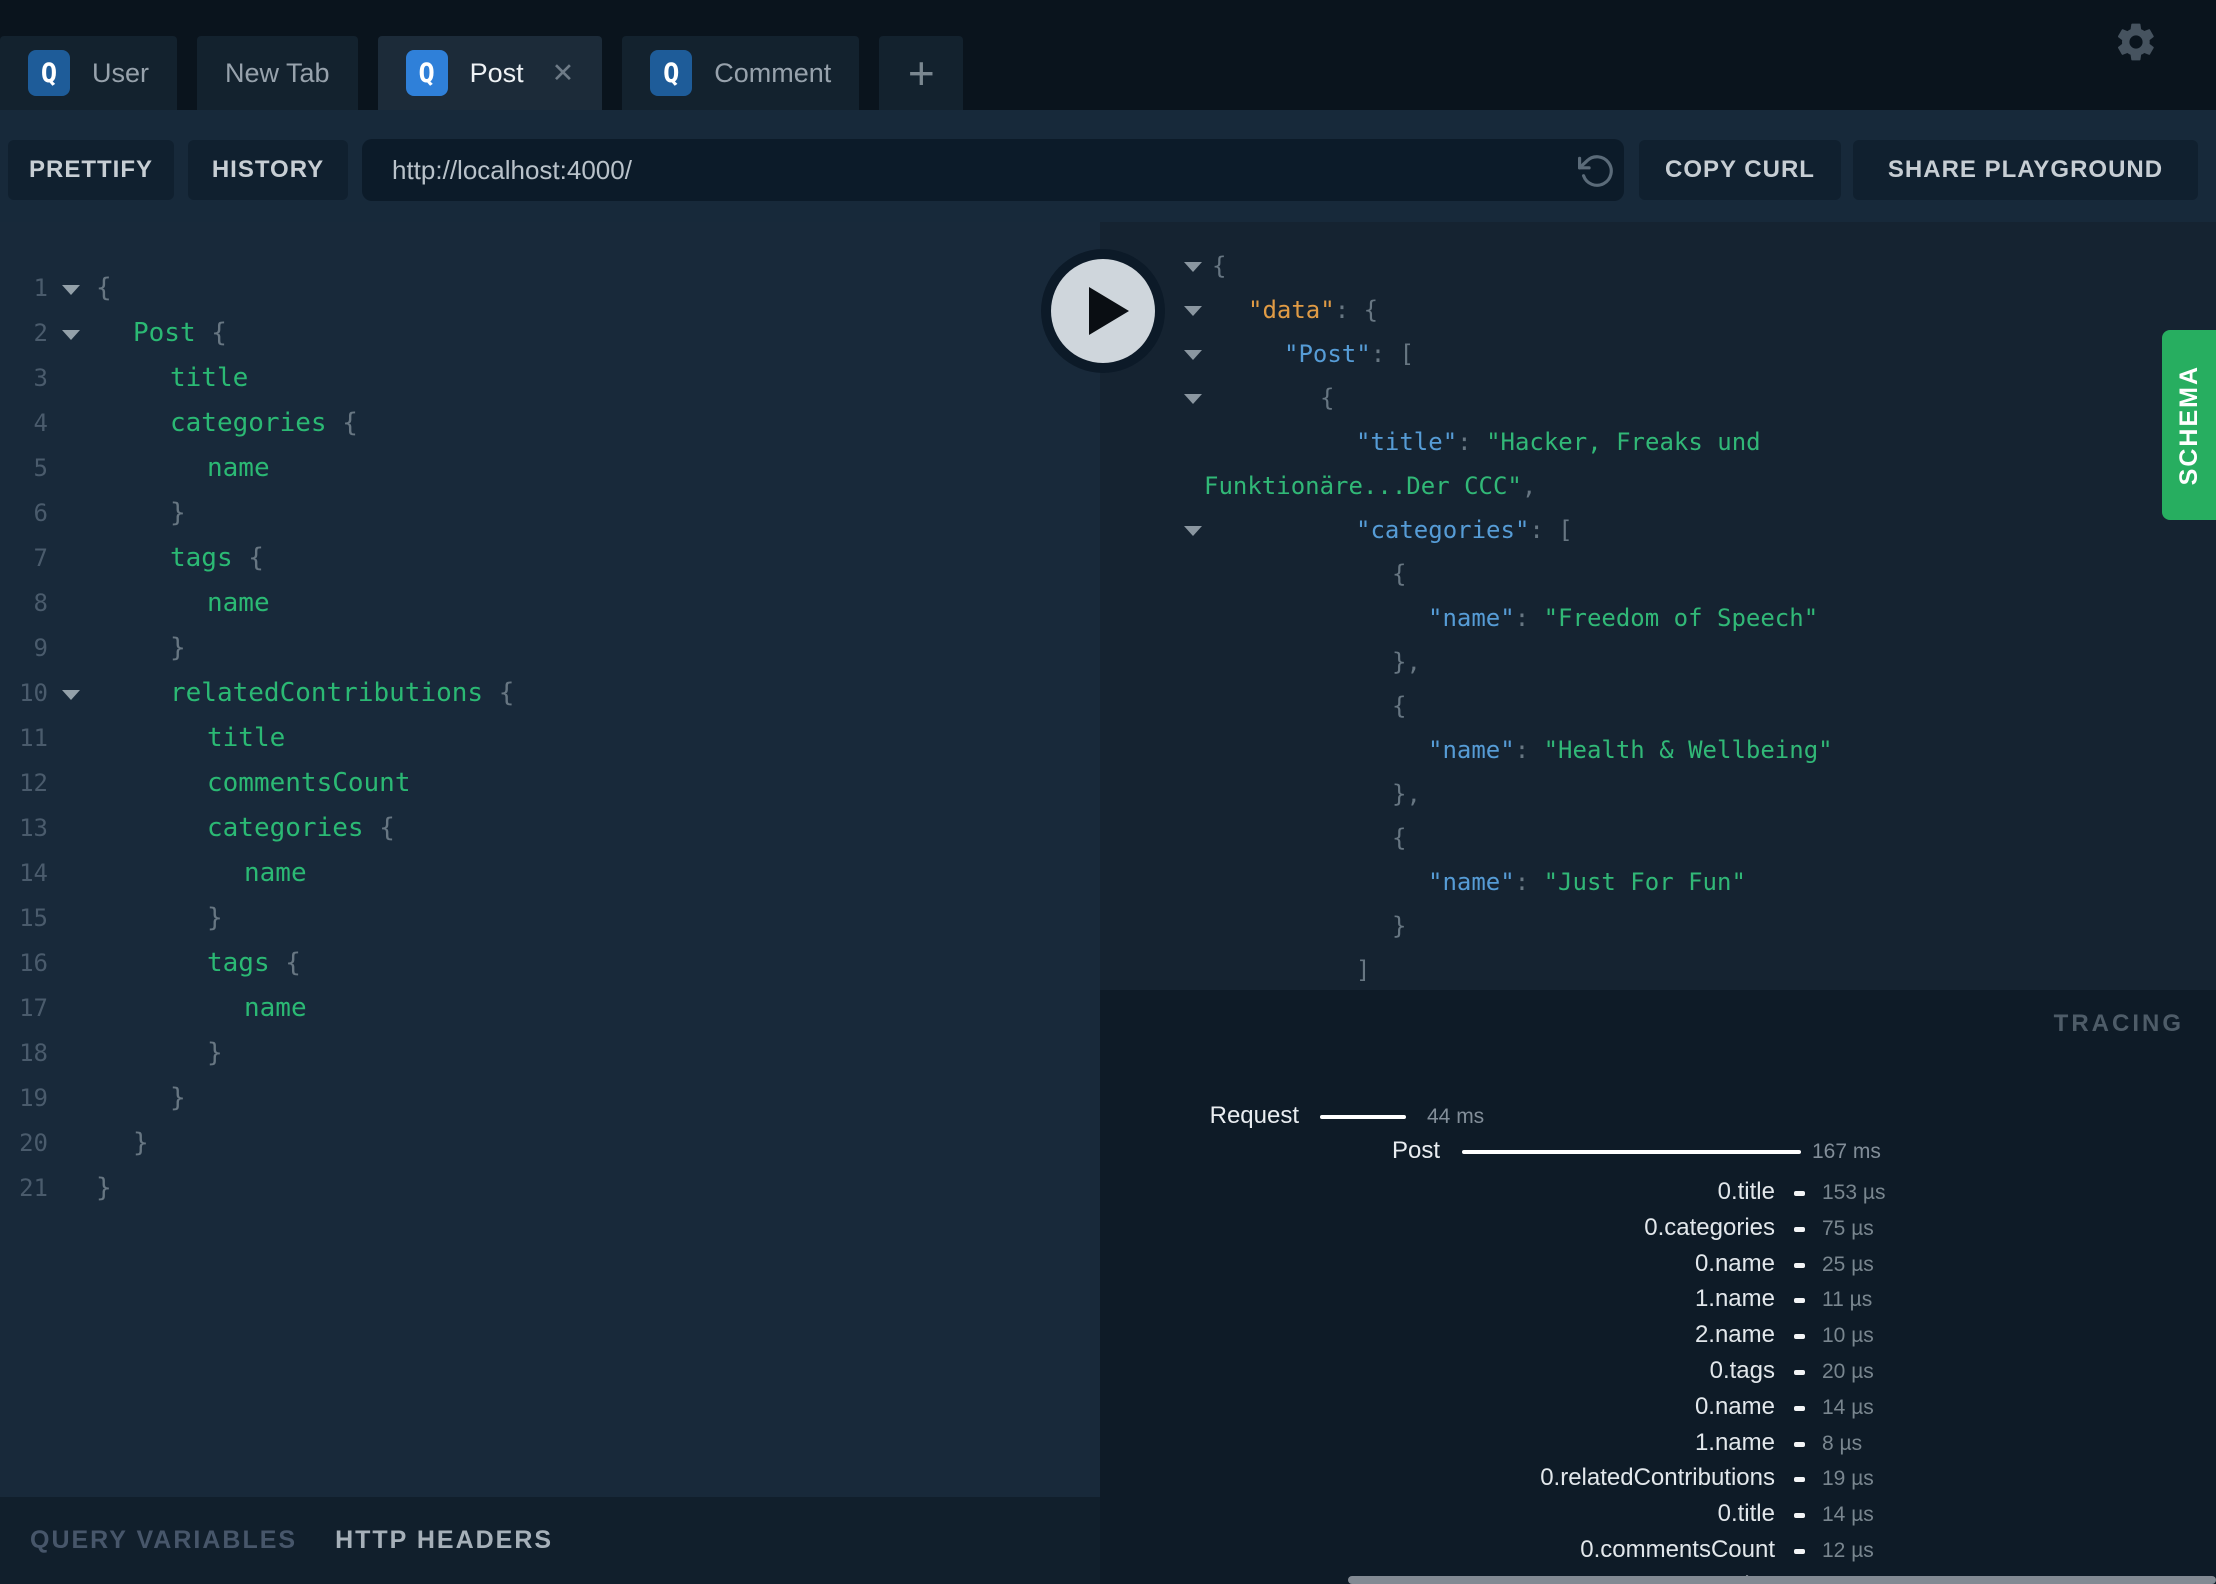 The height and width of the screenshot is (1584, 2216). What do you see at coordinates (773, 72) in the screenshot?
I see `tab-label: Comment` at bounding box center [773, 72].